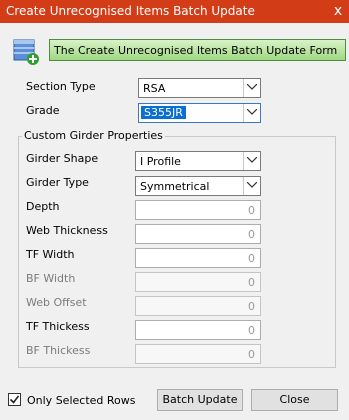  What do you see at coordinates (81, 400) in the screenshot?
I see `only-selected-rows-label: Only Selected Rows` at bounding box center [81, 400].